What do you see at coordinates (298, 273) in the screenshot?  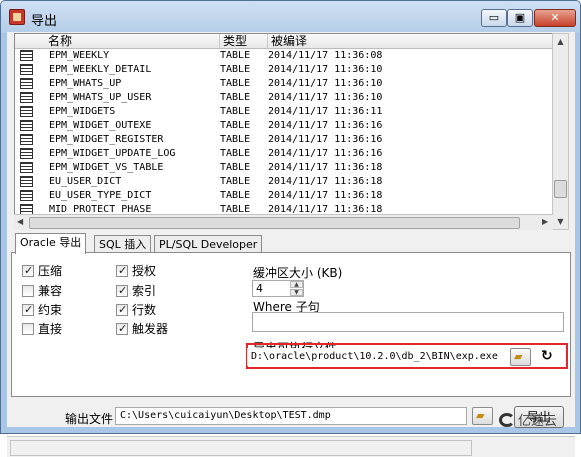 I see `buffer-size-label: 缓冲区大小 (KB)` at bounding box center [298, 273].